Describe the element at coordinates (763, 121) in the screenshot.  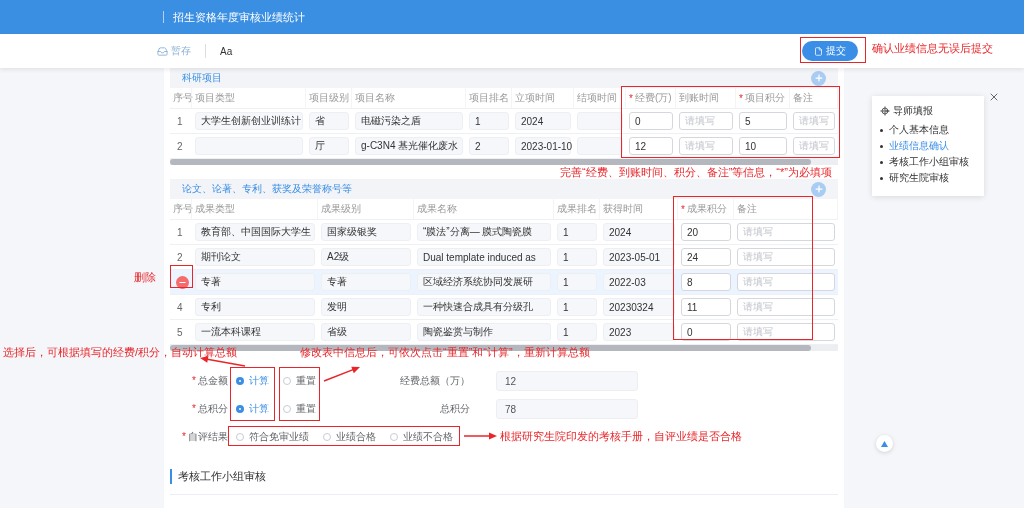
I see `input-field: 5` at that location.